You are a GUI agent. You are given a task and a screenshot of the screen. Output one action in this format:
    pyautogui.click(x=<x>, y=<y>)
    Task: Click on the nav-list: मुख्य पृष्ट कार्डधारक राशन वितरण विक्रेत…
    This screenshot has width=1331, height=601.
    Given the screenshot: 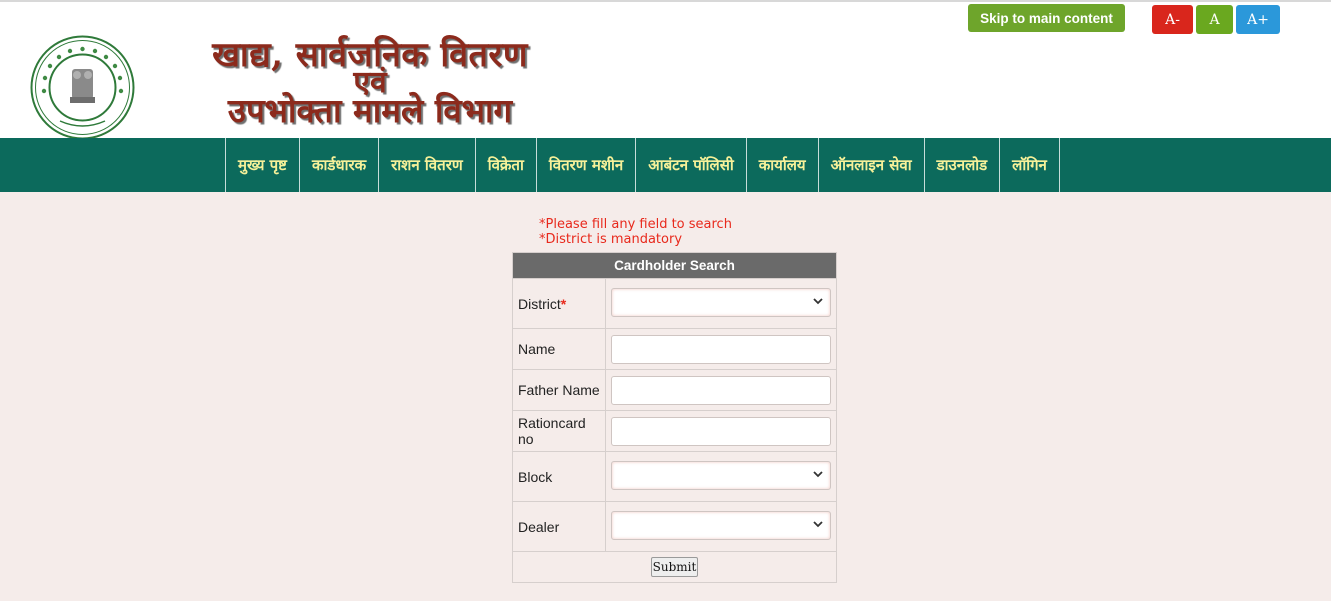 What is the action you would take?
    pyautogui.click(x=642, y=165)
    